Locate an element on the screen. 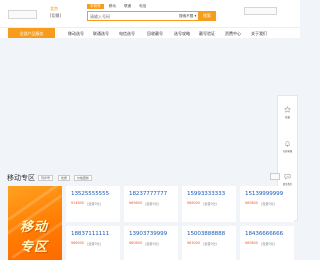 The image size is (320, 260). search-tab-unicom: 联通 is located at coordinates (127, 6).